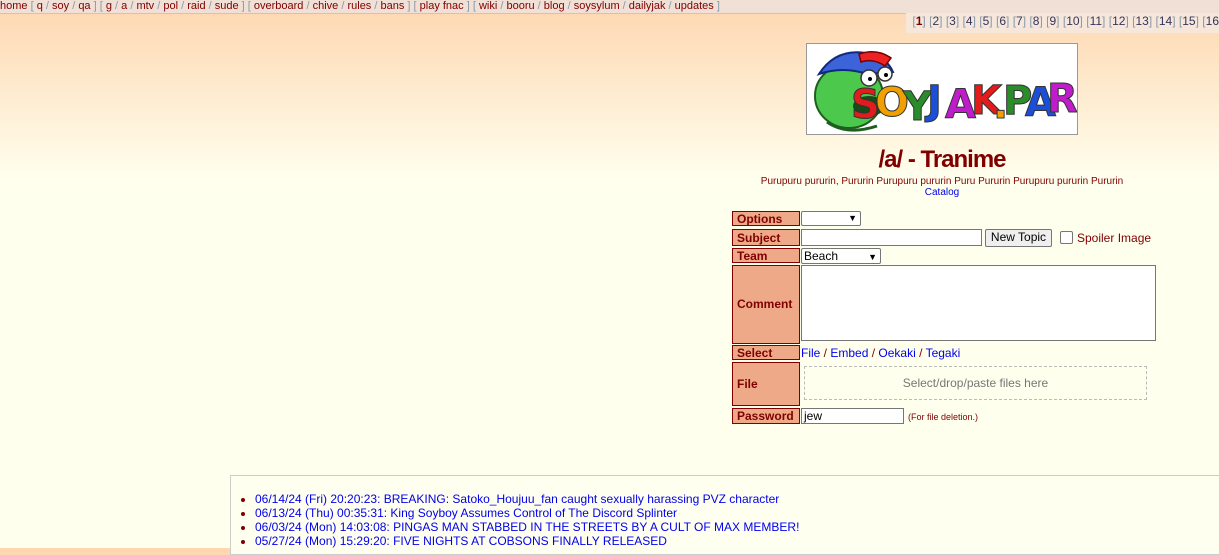 The height and width of the screenshot is (555, 1219). What do you see at coordinates (488, 6) in the screenshot?
I see `boardlist-link-wiki: wiki` at bounding box center [488, 6].